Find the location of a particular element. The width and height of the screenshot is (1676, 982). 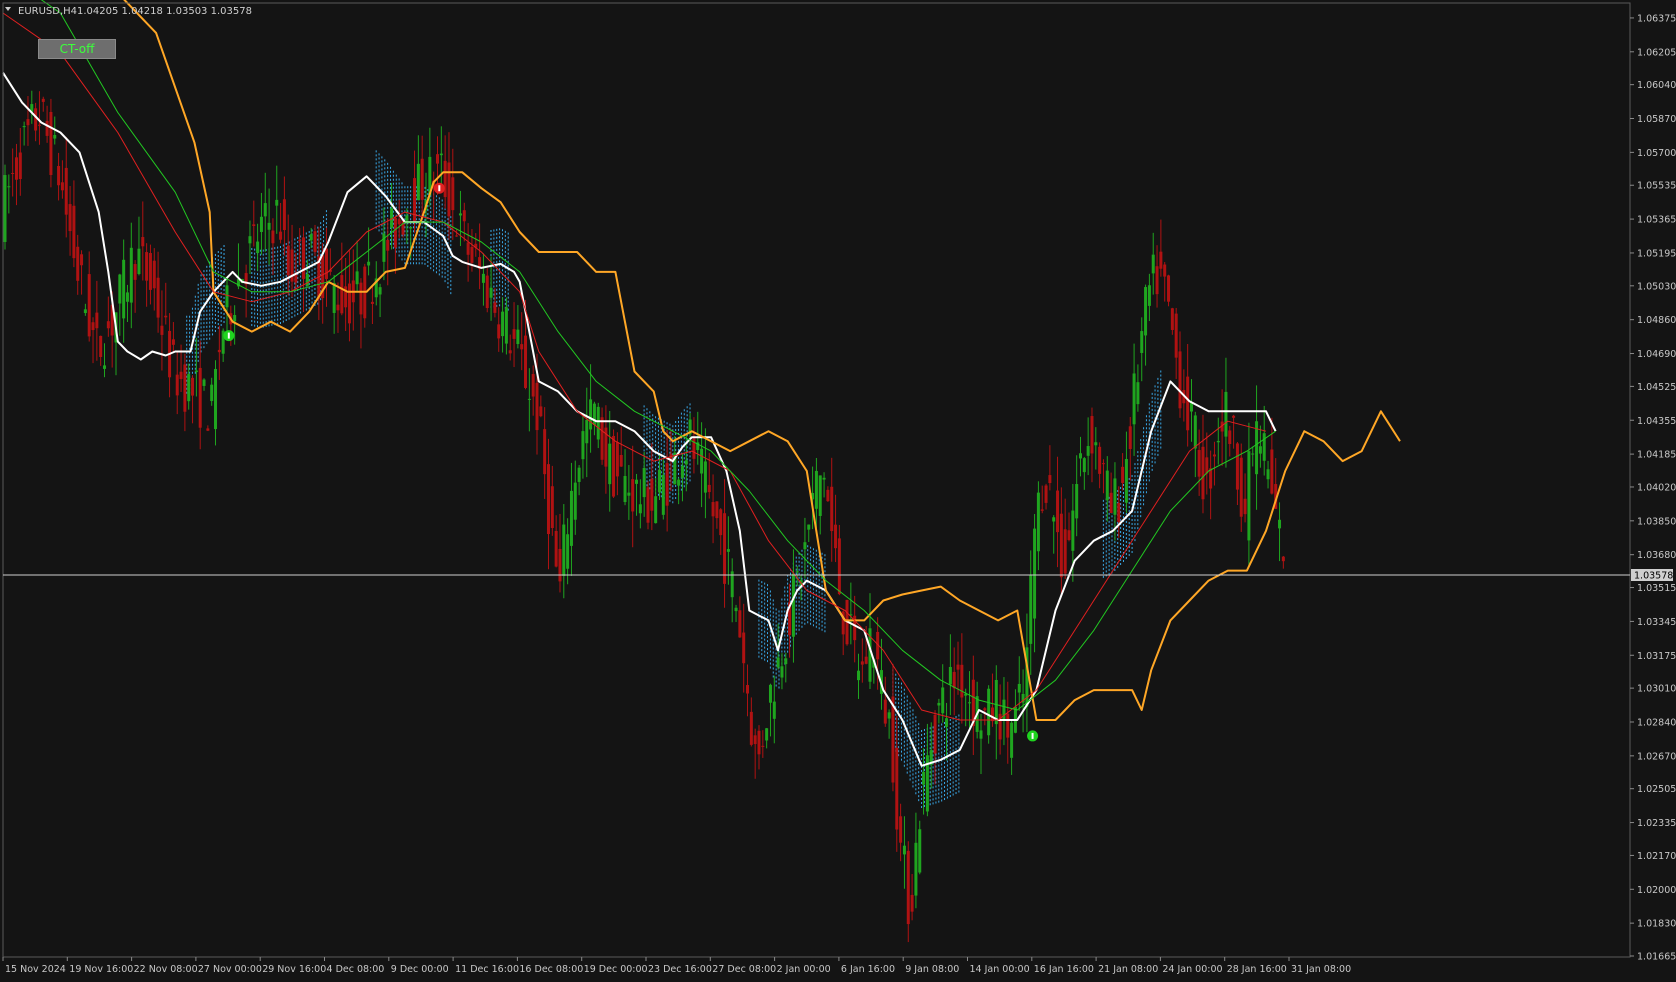

y-tick-label: 1.03345 is located at coordinates (1656, 622).